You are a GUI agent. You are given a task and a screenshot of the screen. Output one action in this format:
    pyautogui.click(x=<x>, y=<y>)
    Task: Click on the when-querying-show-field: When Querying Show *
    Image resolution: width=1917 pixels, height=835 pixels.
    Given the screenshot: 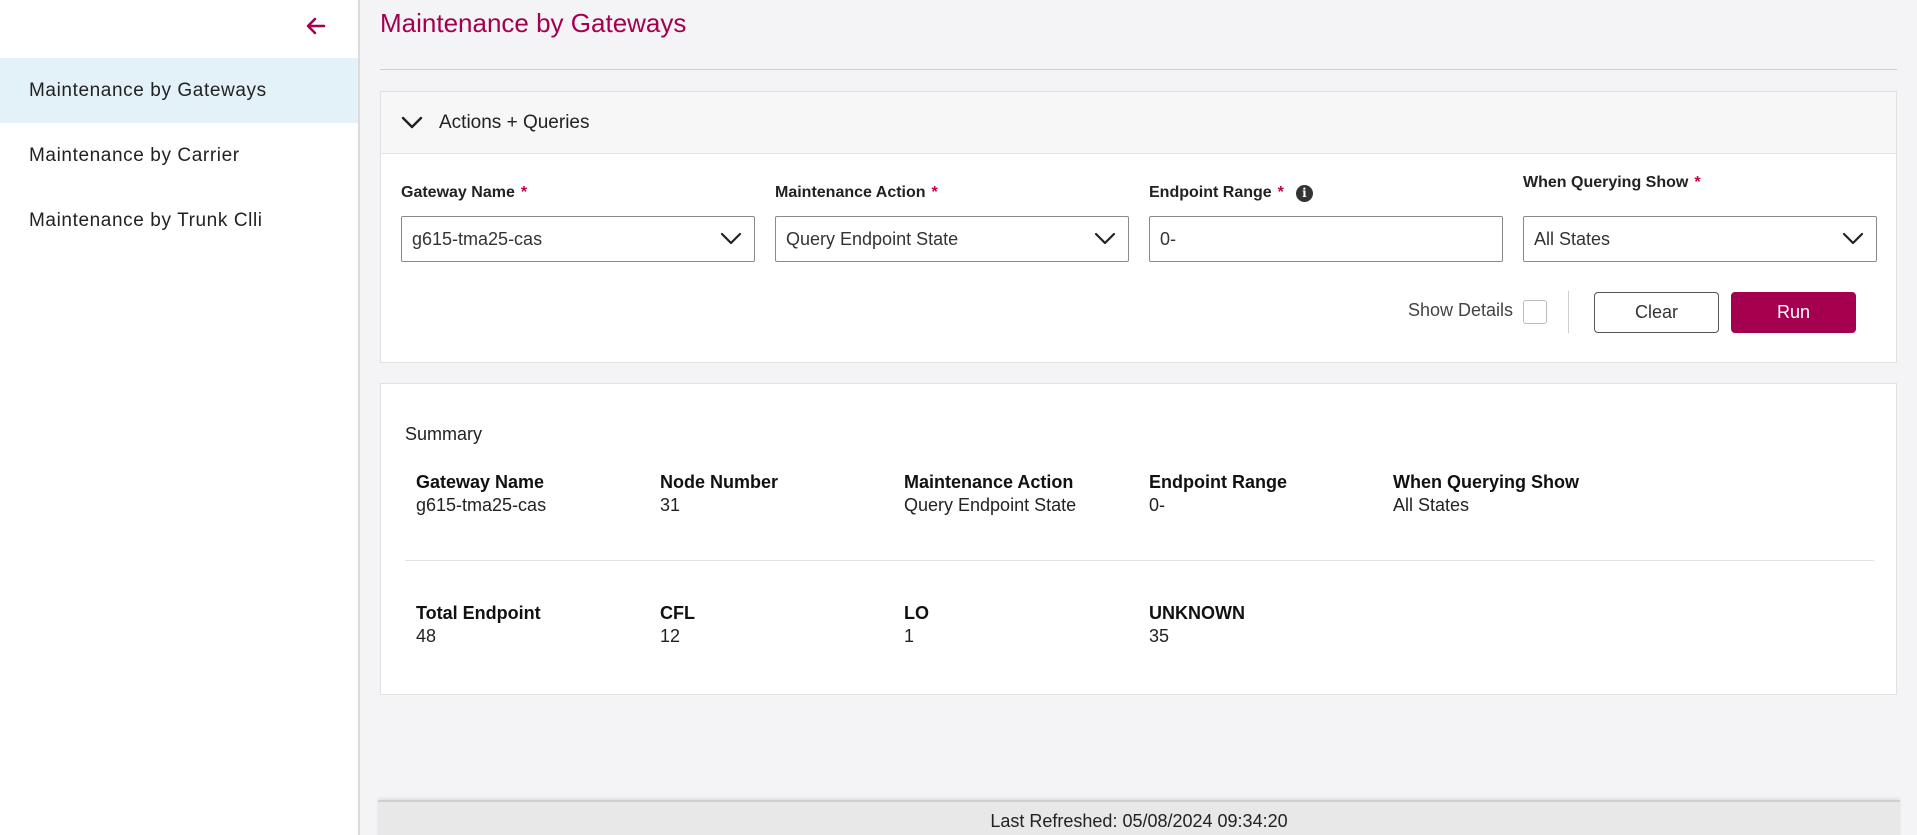 What is the action you would take?
    pyautogui.click(x=1612, y=183)
    